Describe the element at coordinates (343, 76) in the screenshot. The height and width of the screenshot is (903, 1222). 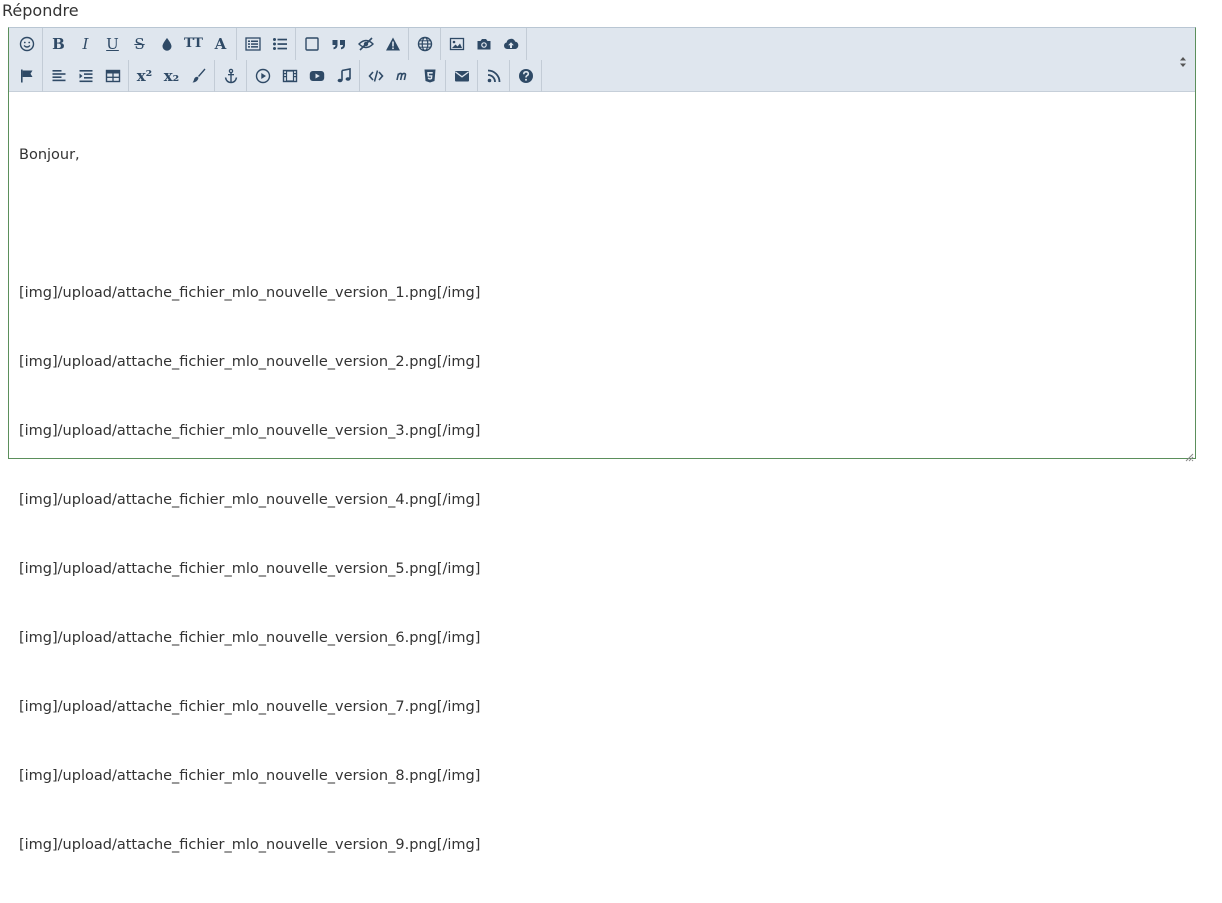
I see `music-icon` at that location.